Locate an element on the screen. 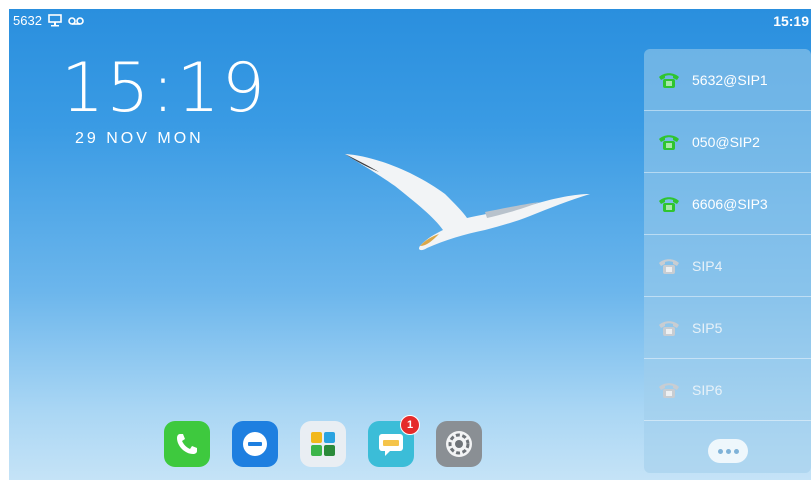  app-dock: 1 is located at coordinates (323, 441).